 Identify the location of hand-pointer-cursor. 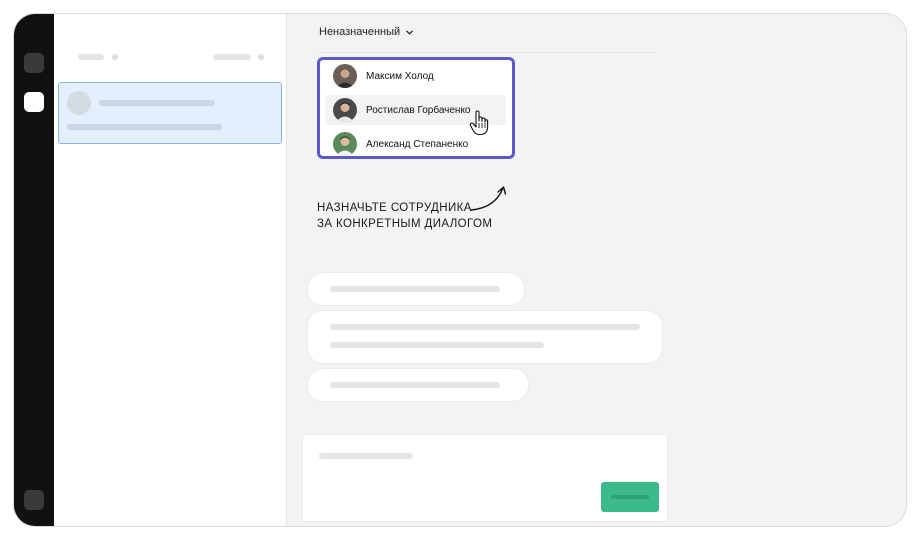
(479, 123).